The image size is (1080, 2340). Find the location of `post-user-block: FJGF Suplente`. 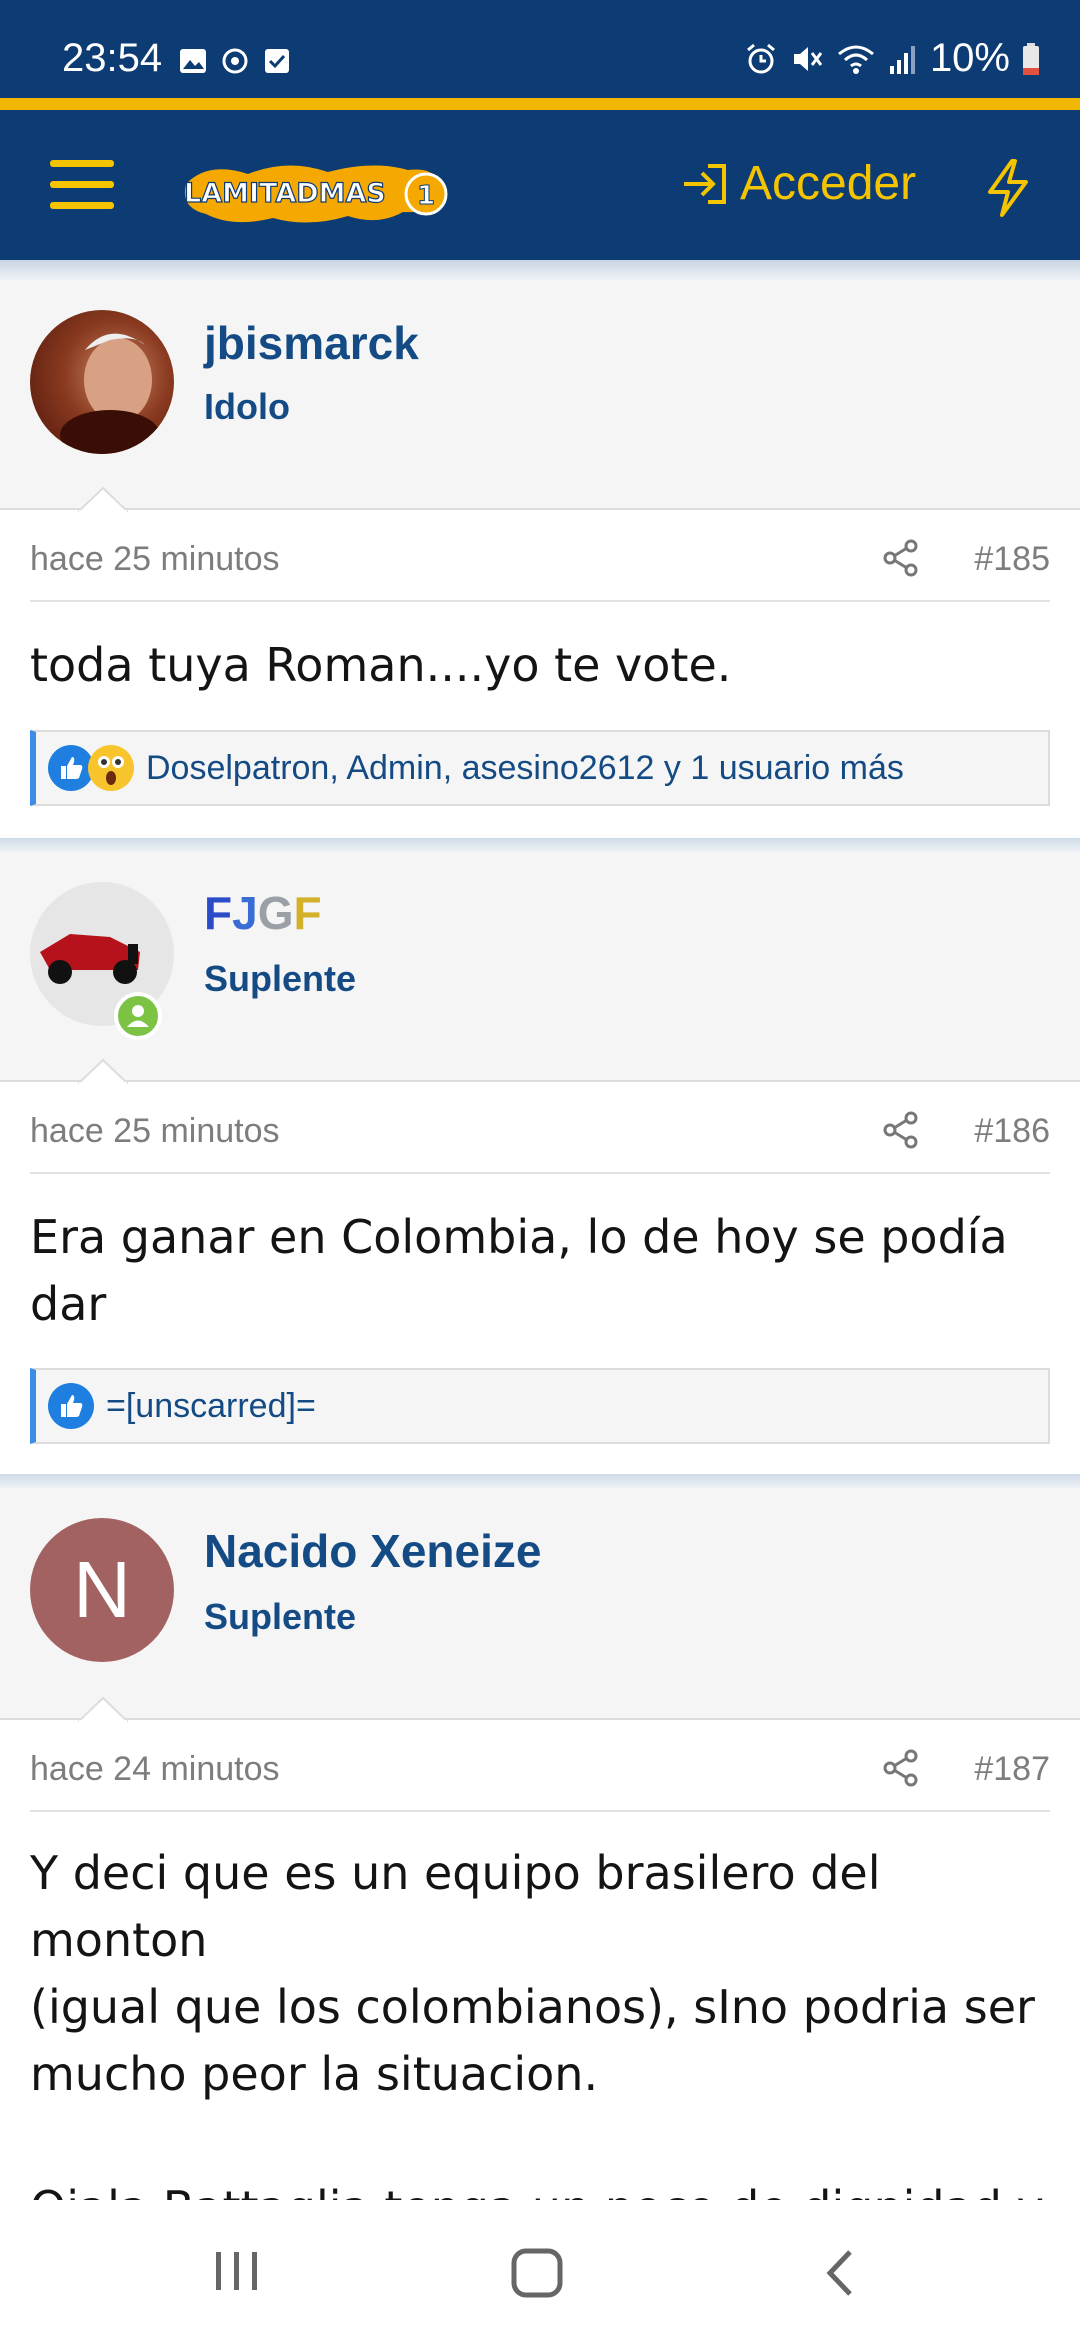

post-user-block: FJGF Suplente is located at coordinates (540, 968).